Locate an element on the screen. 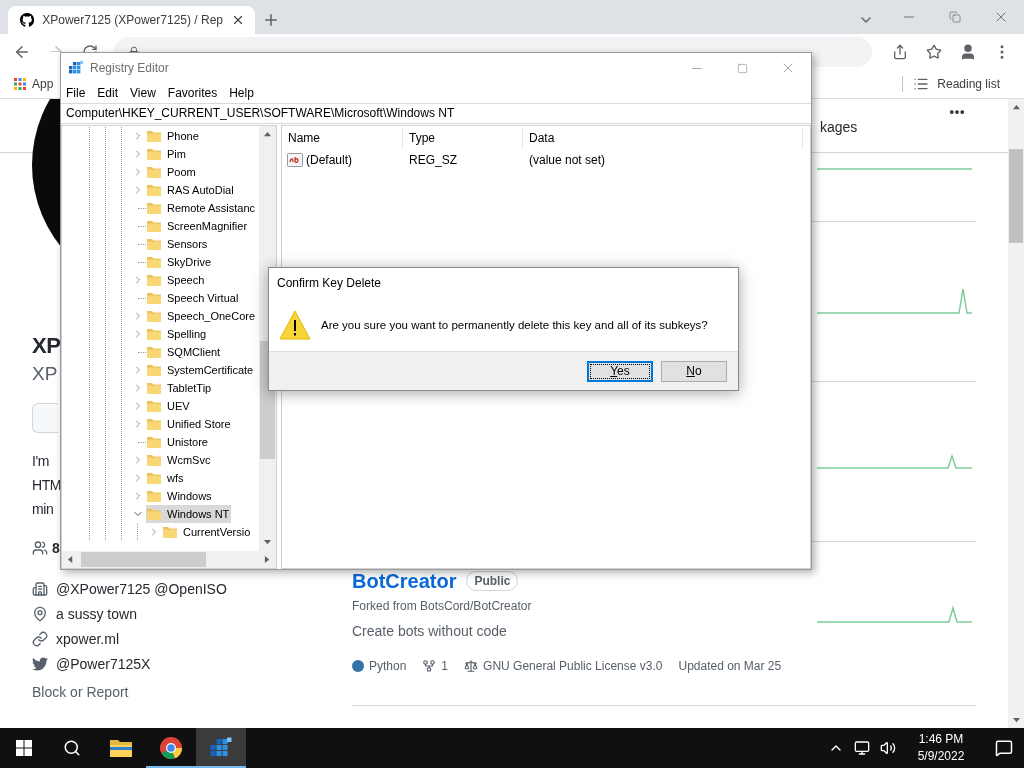  profile-username: XP is located at coordinates (45, 374).